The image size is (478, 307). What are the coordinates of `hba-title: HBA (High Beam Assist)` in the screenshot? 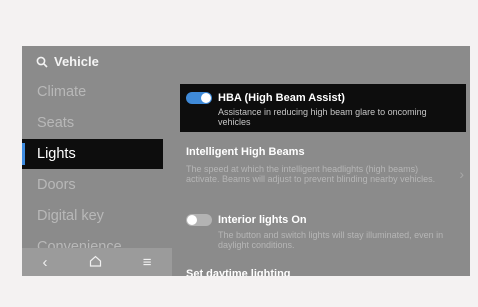 It's located at (281, 98).